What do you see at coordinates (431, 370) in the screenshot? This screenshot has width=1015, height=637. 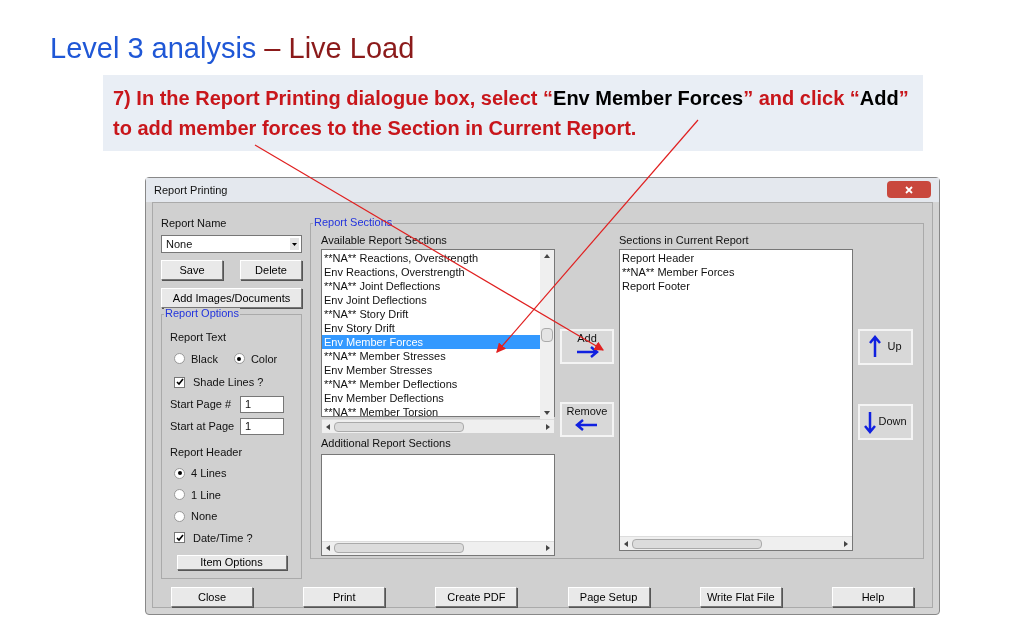 I see `list-item: Env Member Stresses` at bounding box center [431, 370].